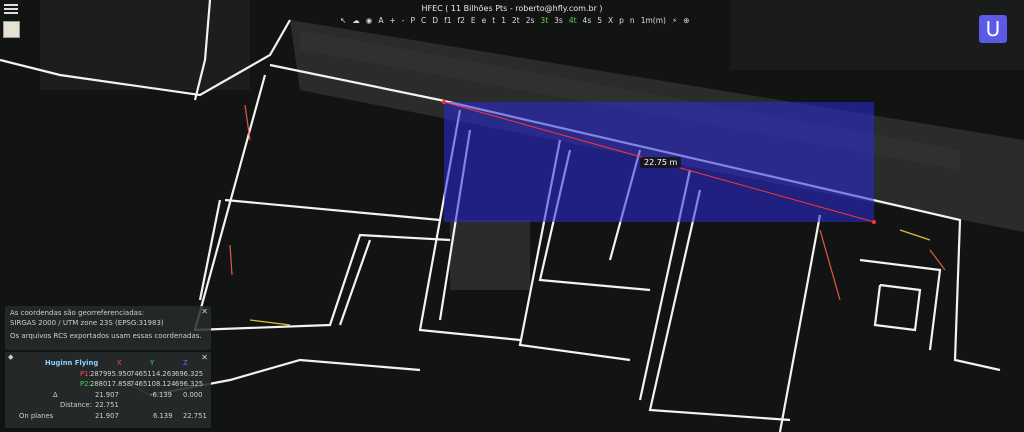  Describe the element at coordinates (107, 405) in the screenshot. I see `distance-value: 22.751` at that location.